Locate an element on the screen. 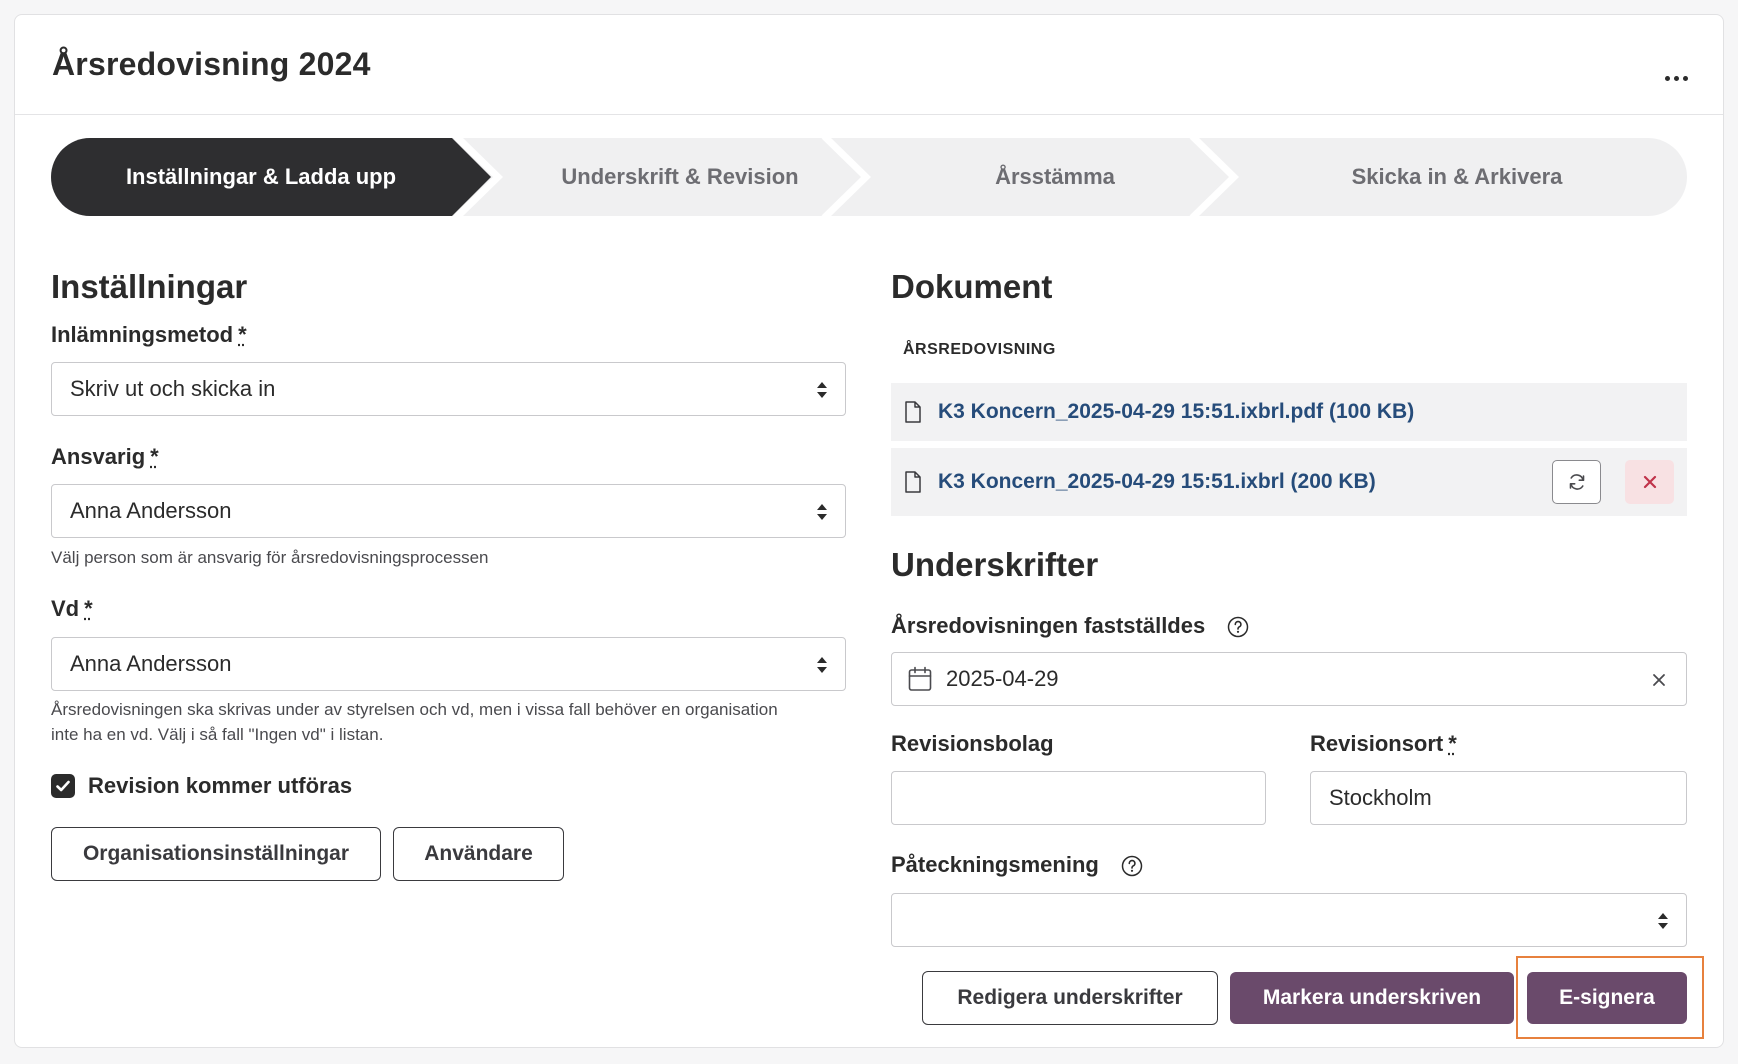  page-title: Årsredovisning 2024 is located at coordinates (211, 64).